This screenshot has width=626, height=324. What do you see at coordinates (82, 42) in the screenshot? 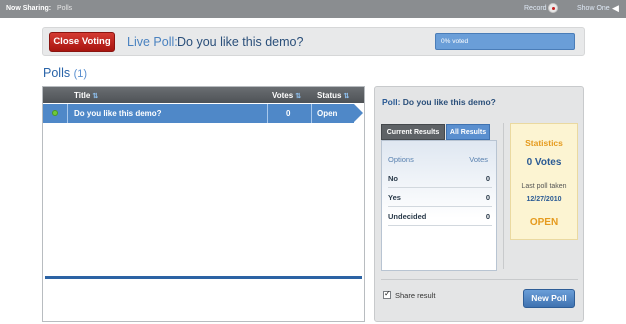
I see `close-voting-button: Close Voting` at bounding box center [82, 42].